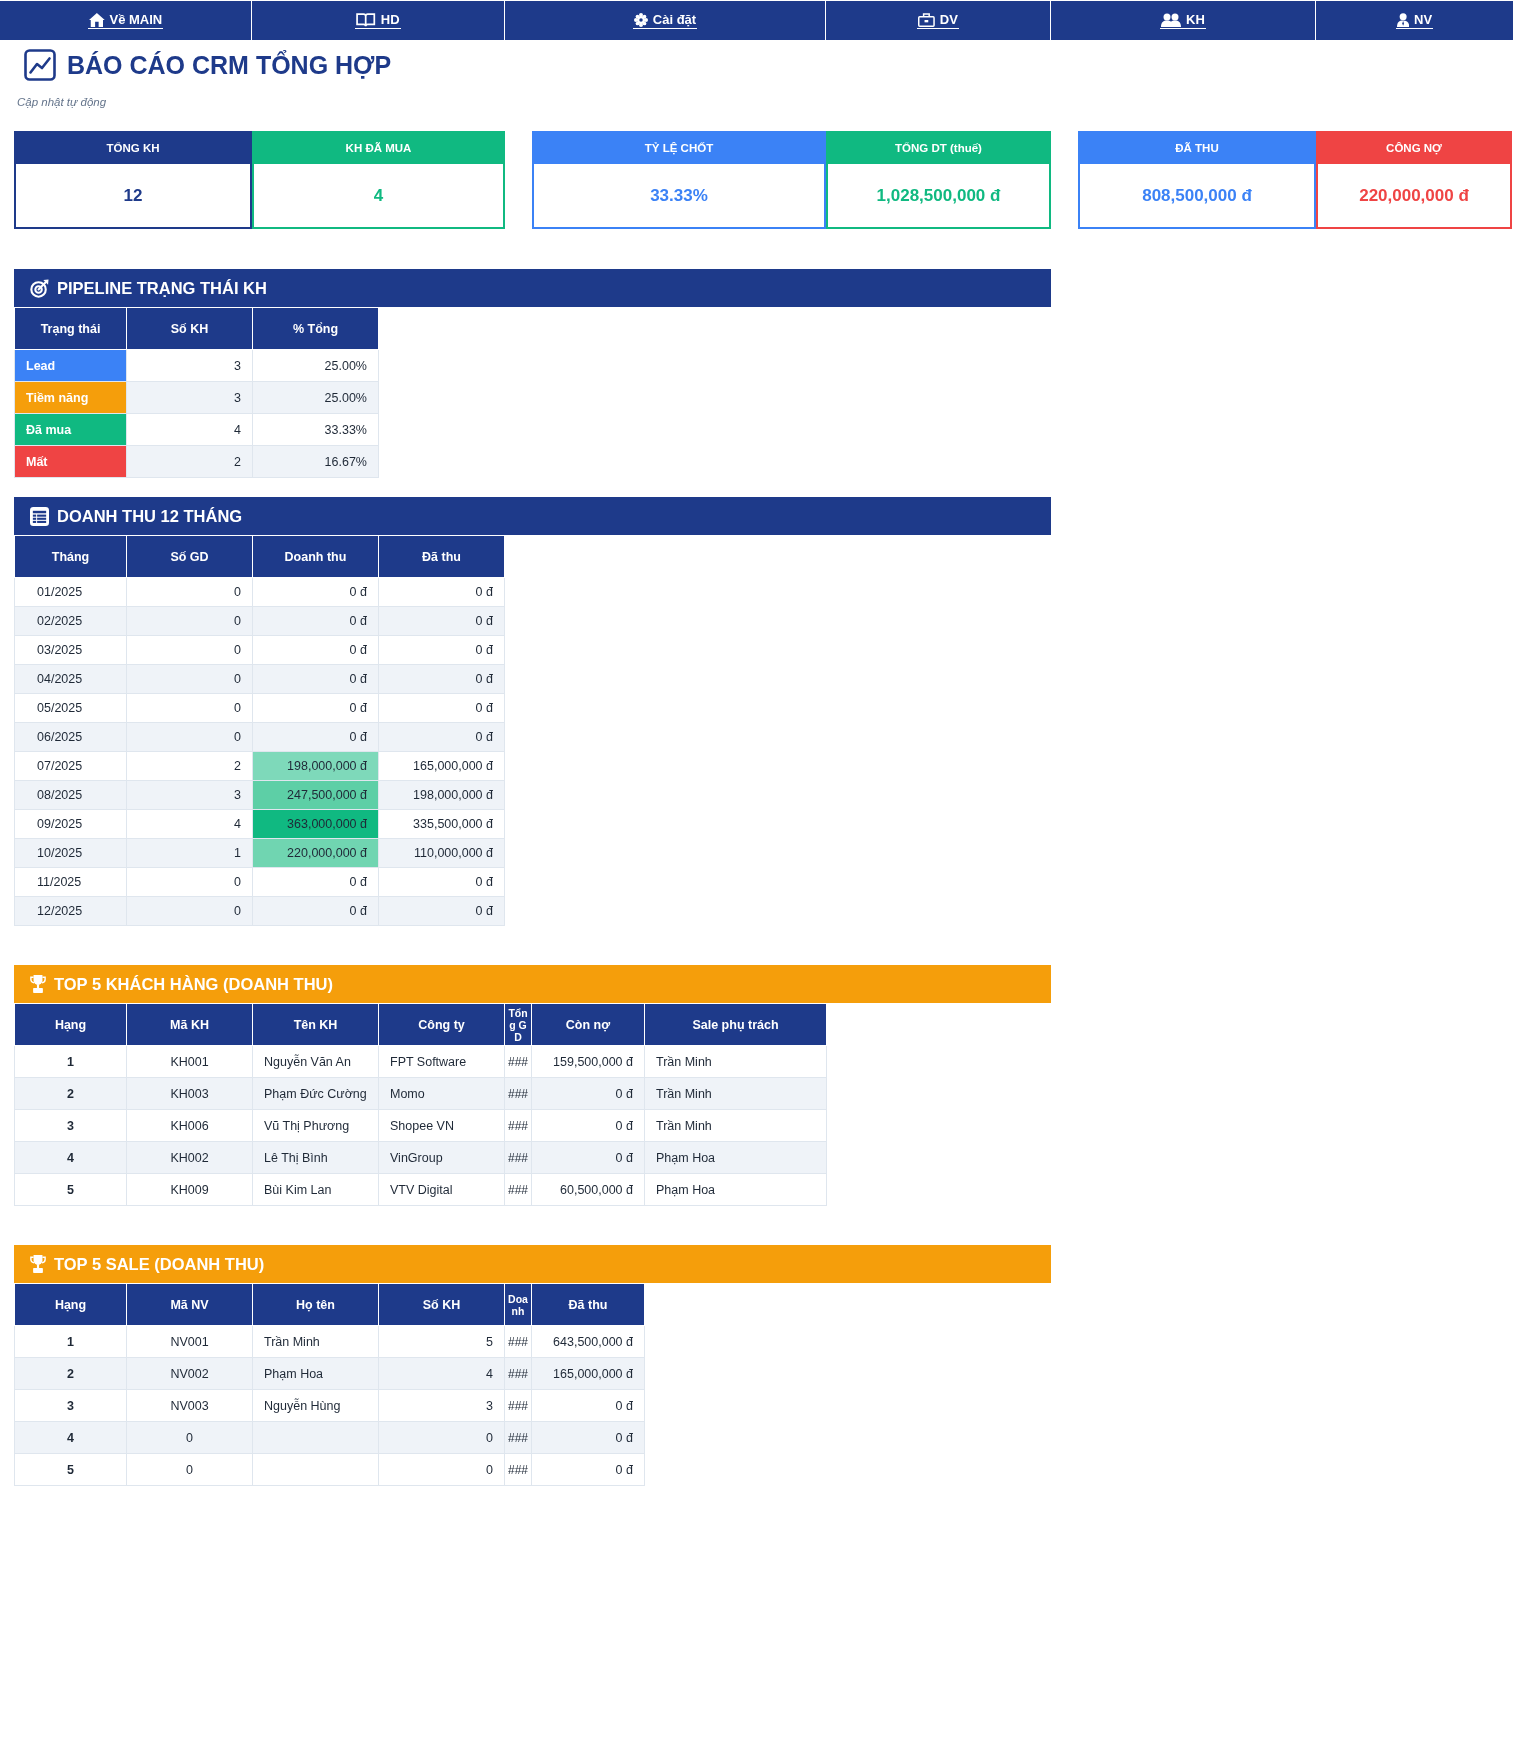 This screenshot has width=1513, height=1743. I want to click on table-cell: 60,500,000 đ, so click(588, 1189).